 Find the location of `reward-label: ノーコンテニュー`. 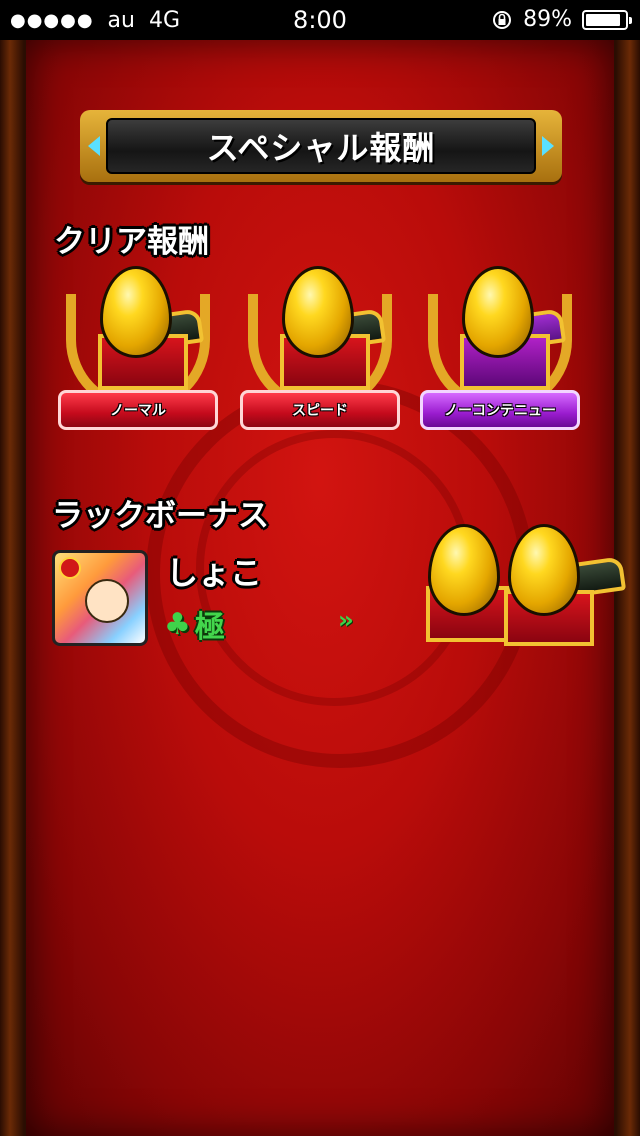

reward-label: ノーコンテニュー is located at coordinates (500, 411).